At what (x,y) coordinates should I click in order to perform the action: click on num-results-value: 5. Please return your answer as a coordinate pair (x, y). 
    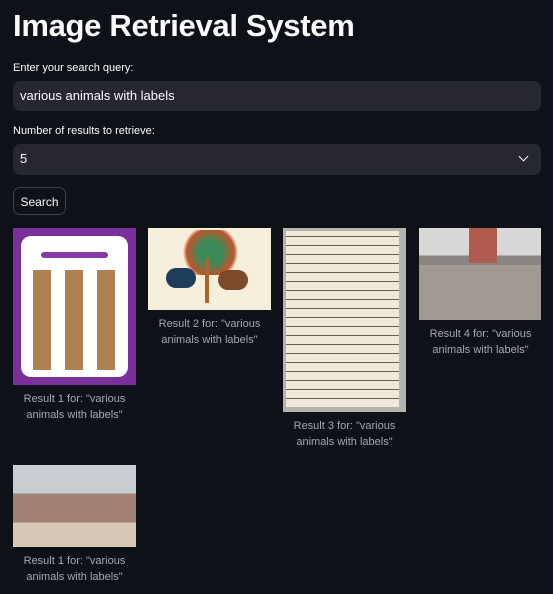
    Looking at the image, I should click on (24, 158).